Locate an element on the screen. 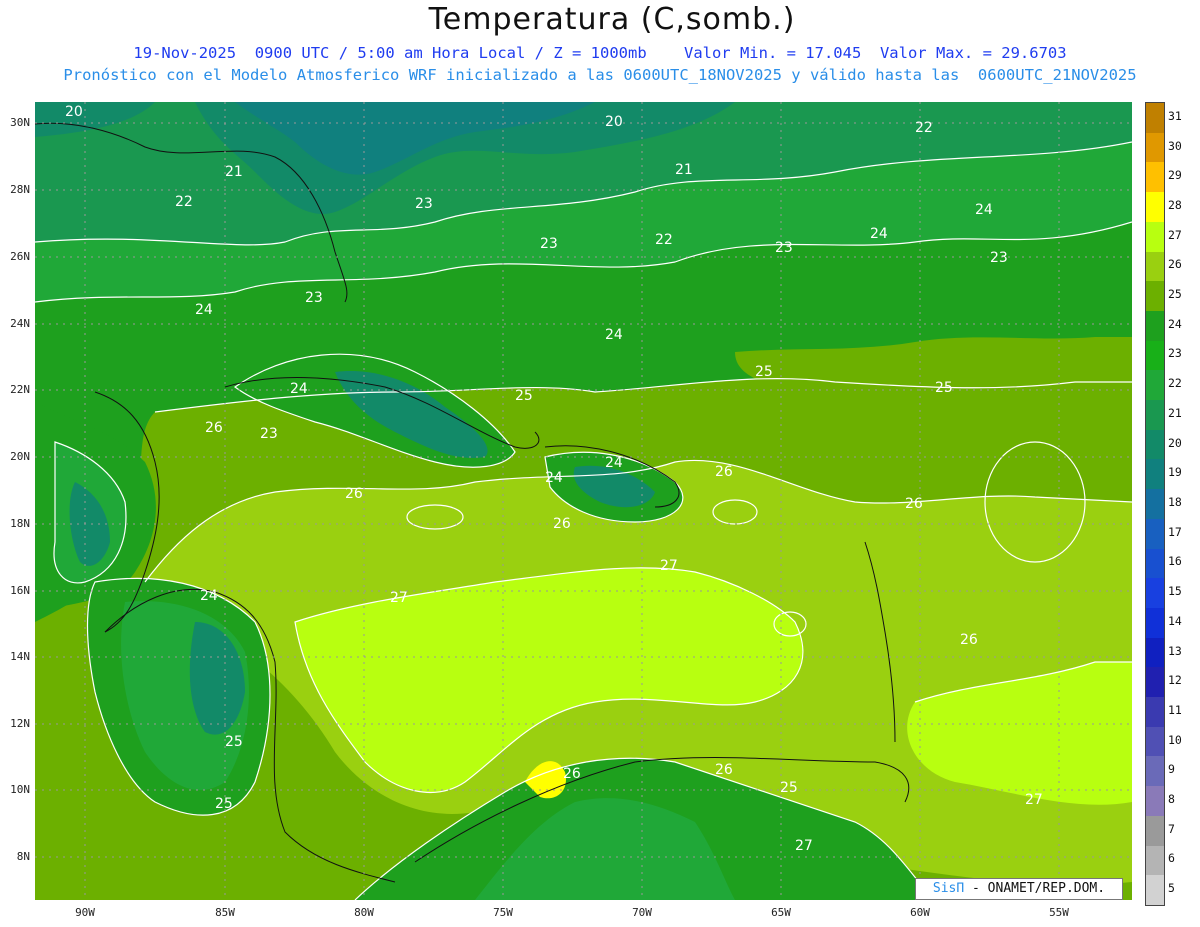  colorbar-label: 7 is located at coordinates (1171, 828).